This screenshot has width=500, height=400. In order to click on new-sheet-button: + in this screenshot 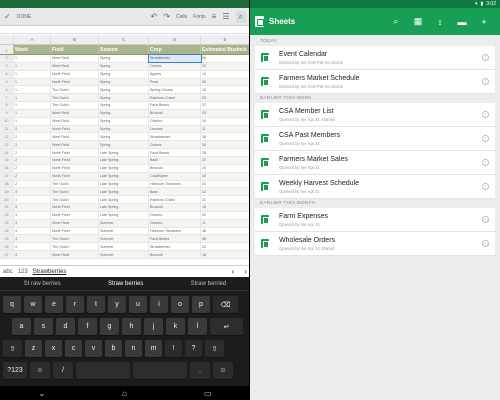, I will do `click(484, 22)`.